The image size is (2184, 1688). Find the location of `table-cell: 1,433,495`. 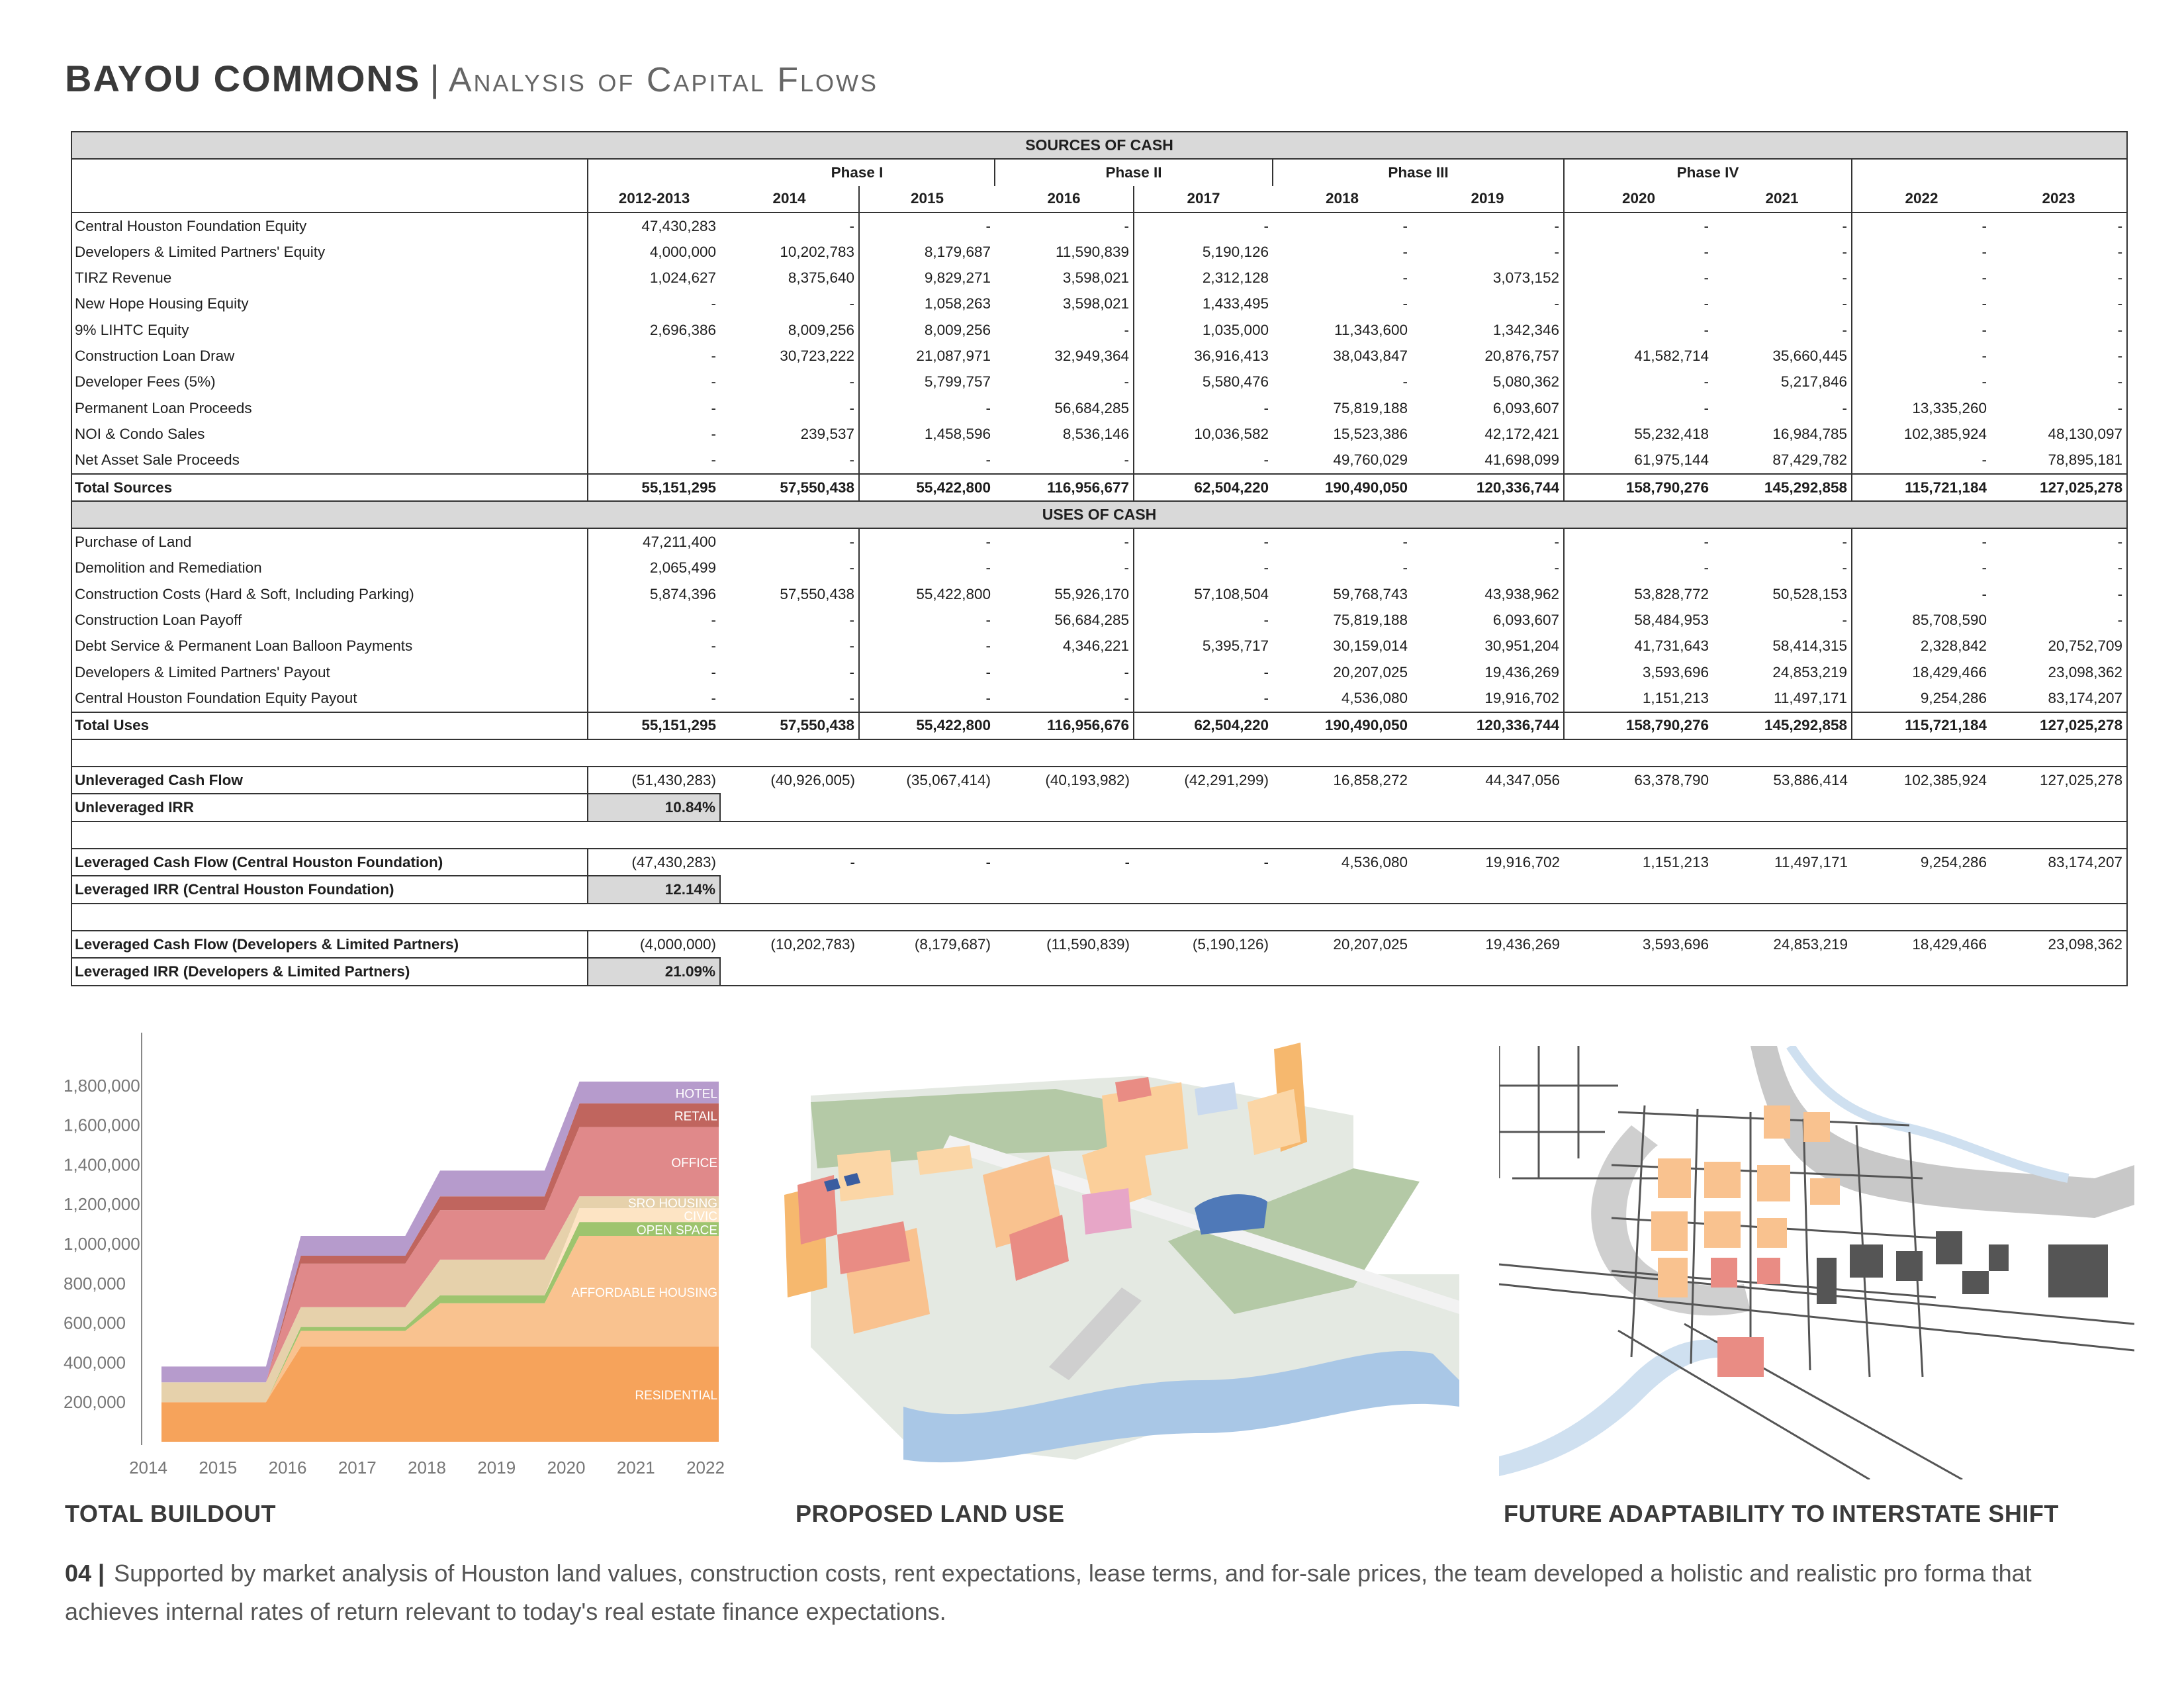

table-cell: 1,433,495 is located at coordinates (1203, 304).